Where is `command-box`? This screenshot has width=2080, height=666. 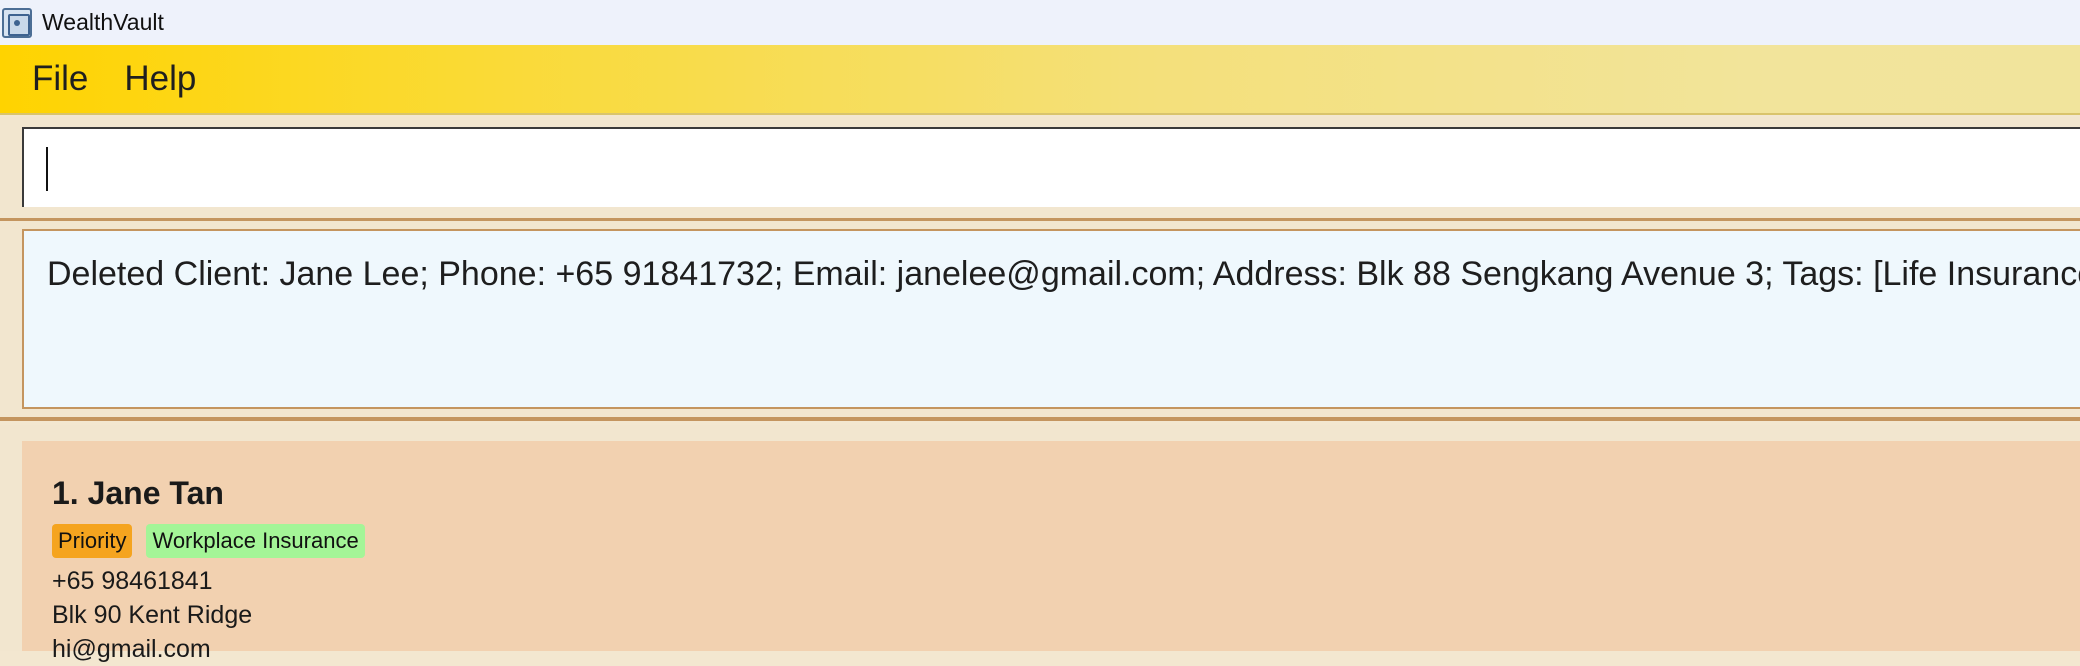
command-box is located at coordinates (1051, 167).